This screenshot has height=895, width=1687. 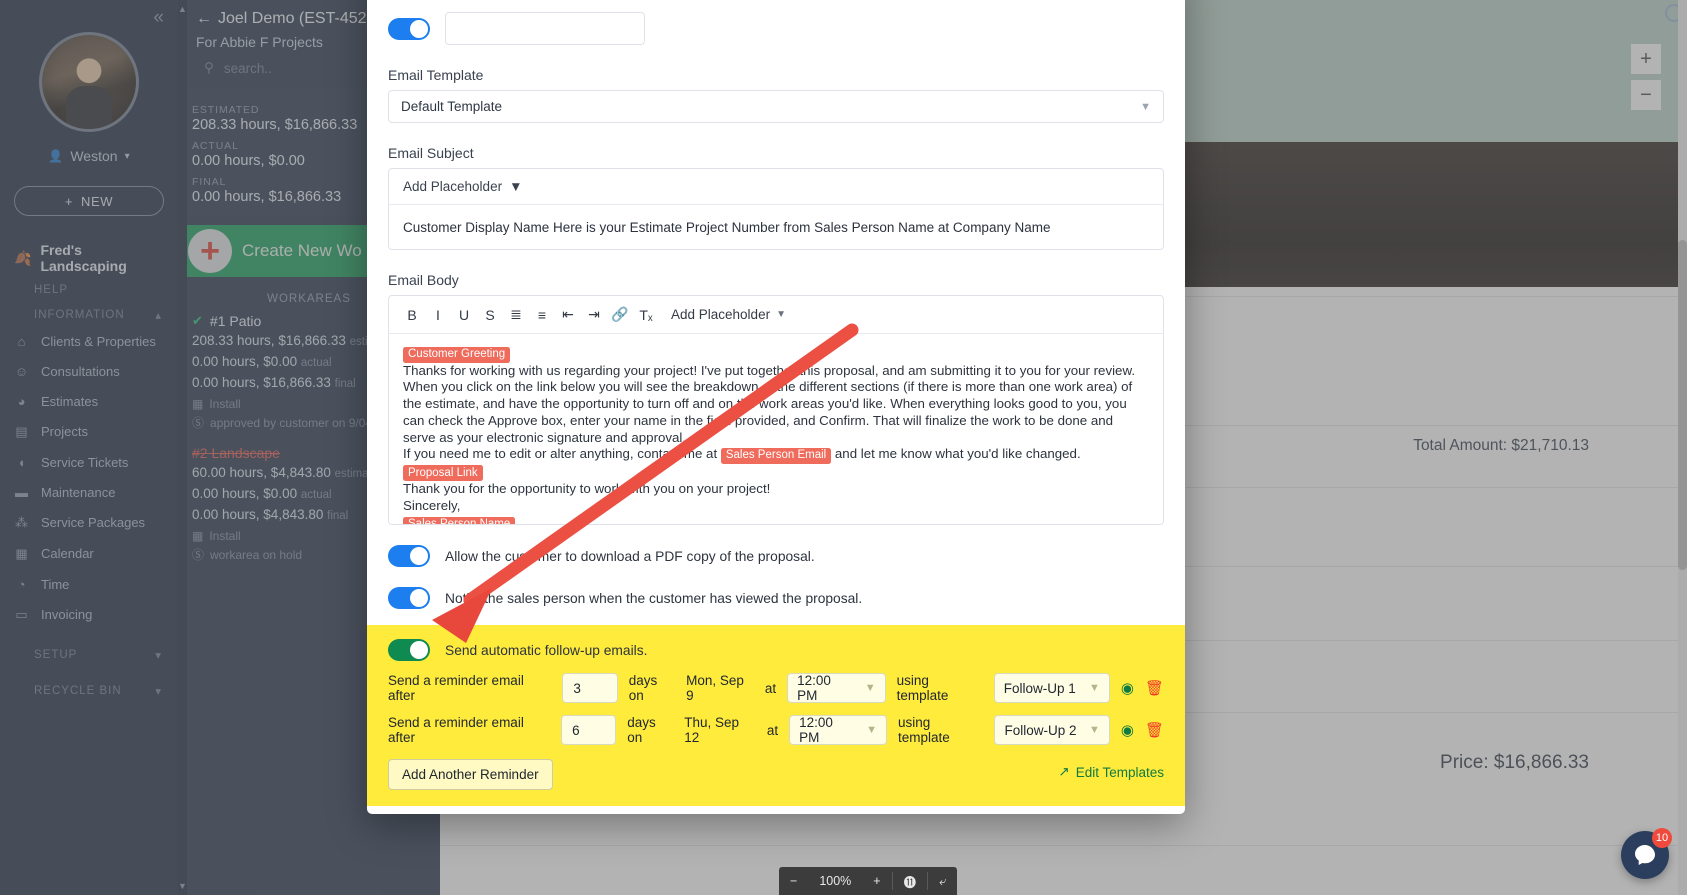 What do you see at coordinates (457, 354) in the screenshot?
I see `placeholder-chip-greeting: Customer Greeting` at bounding box center [457, 354].